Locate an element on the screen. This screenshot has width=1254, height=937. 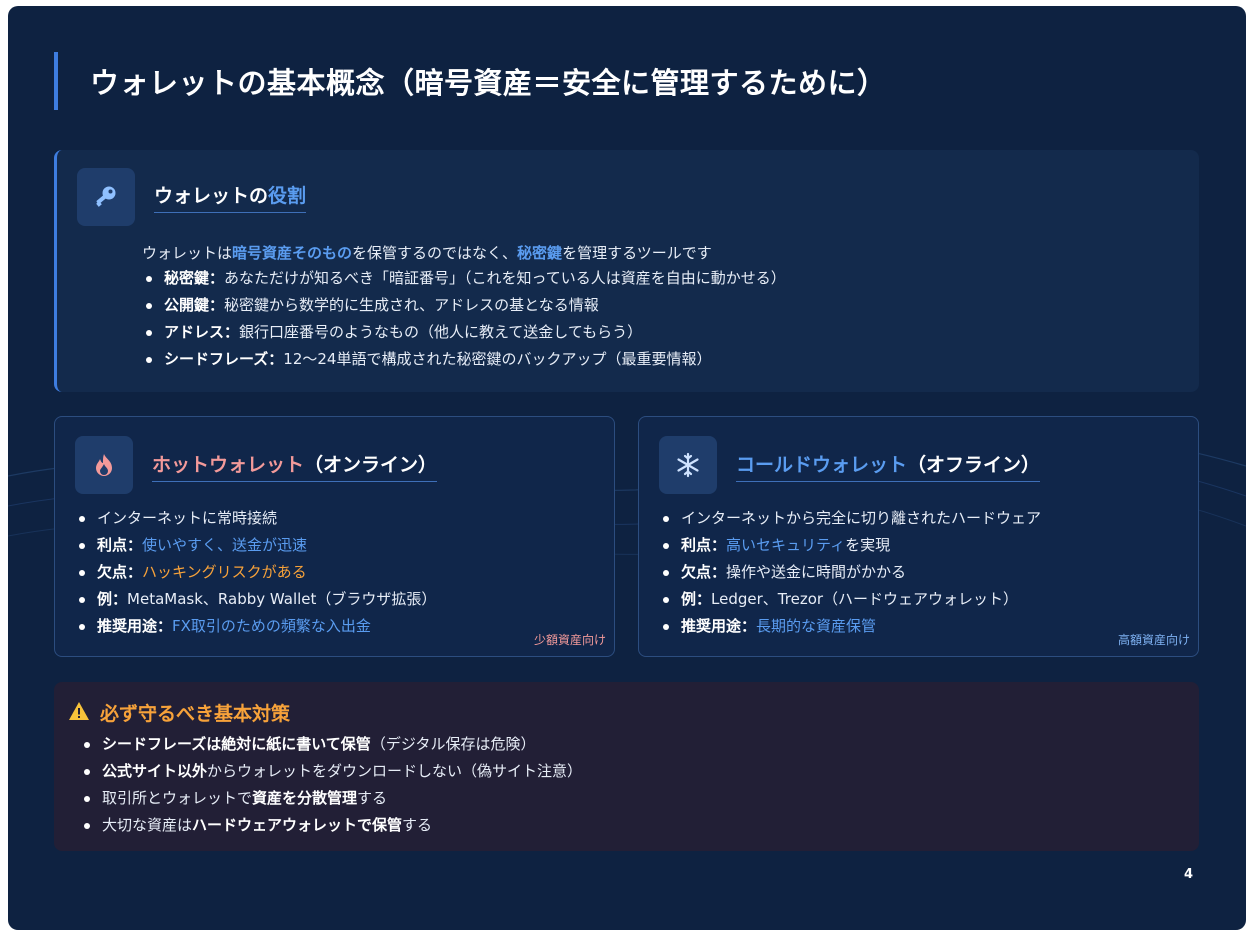
list-item: 推奨用途：長期的な資産保管 is located at coordinates (850, 626).